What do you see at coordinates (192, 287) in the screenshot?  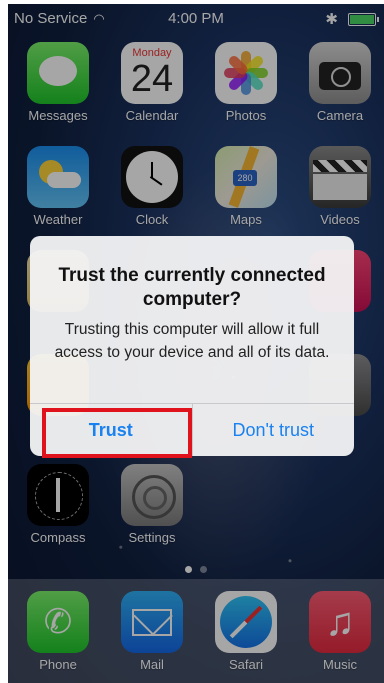 I see `alert-title: Trust the currently connected computer?` at bounding box center [192, 287].